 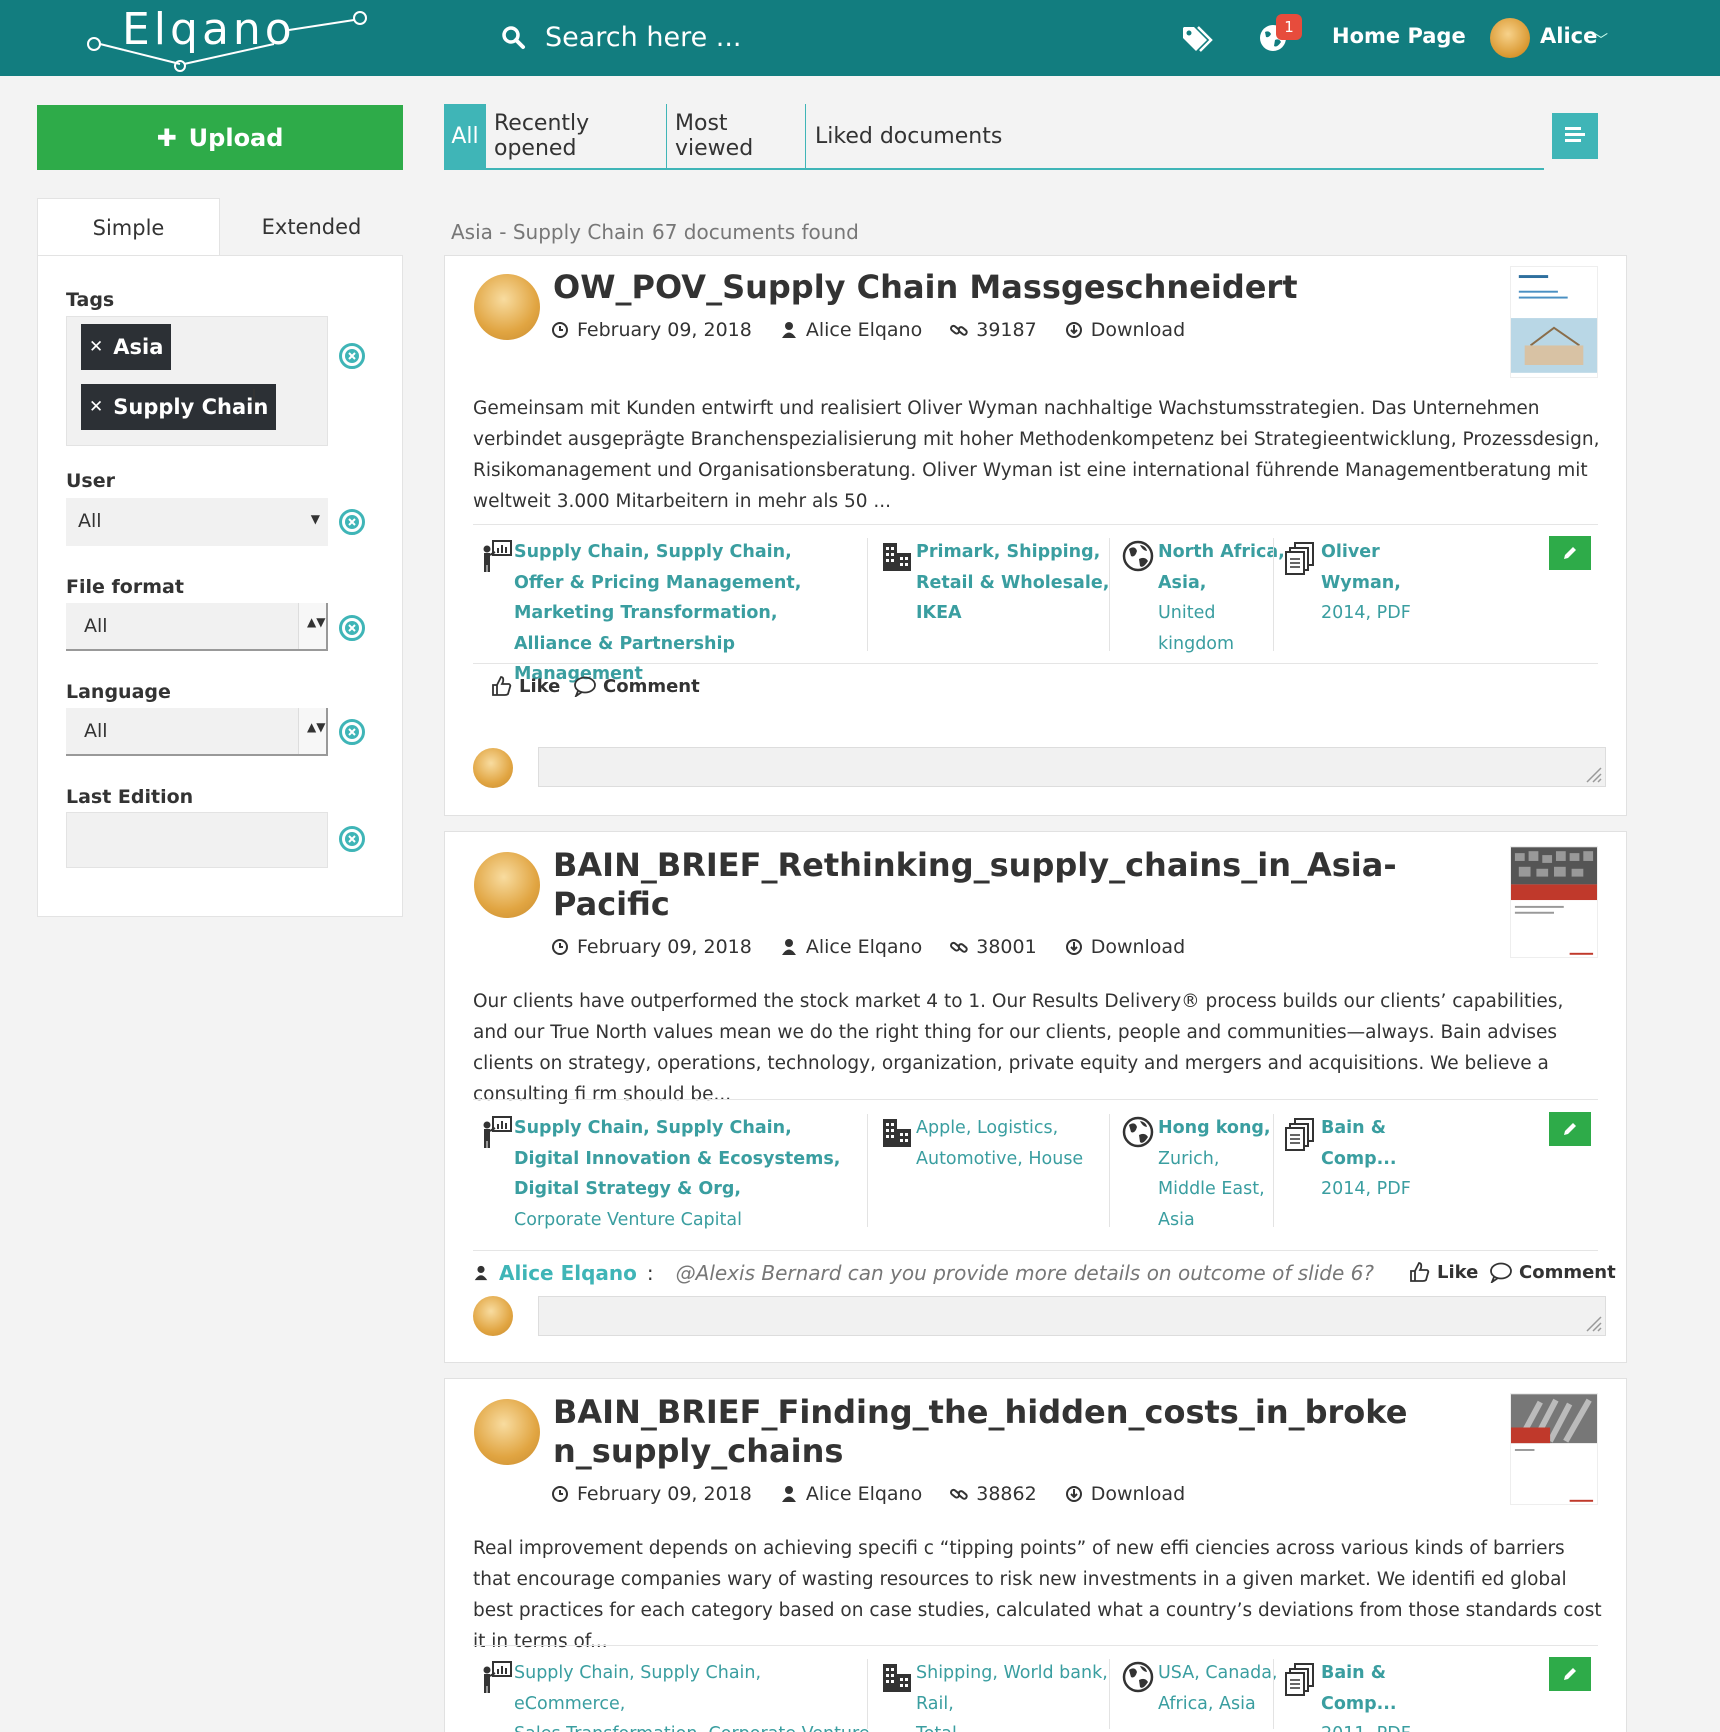 I want to click on tab-most-viewed: Most viewed, so click(x=740, y=136).